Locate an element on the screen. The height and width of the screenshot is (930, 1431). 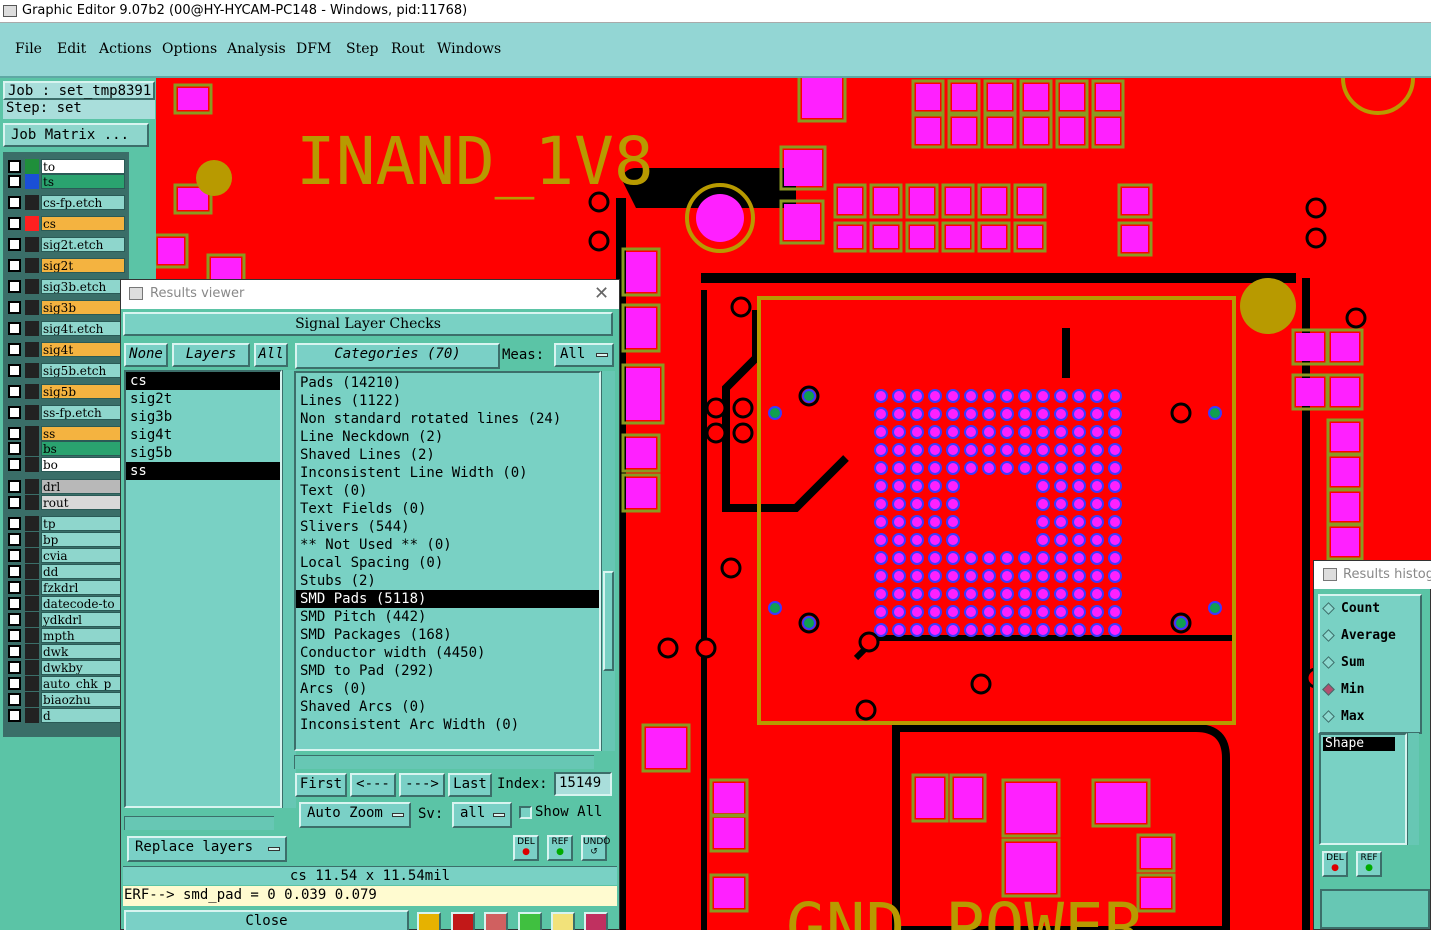
menu-options: Options is located at coordinates (189, 49).